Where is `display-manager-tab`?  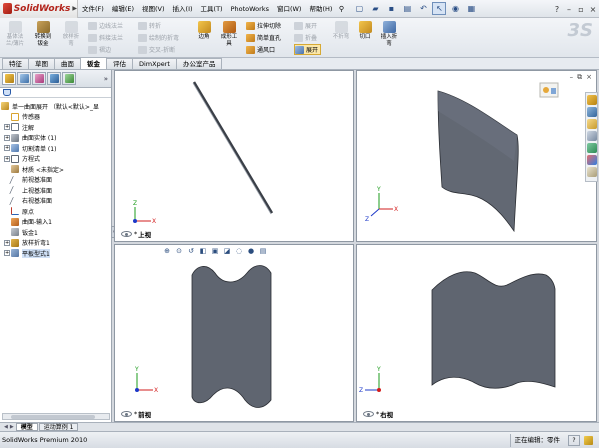
display-manager-tab is located at coordinates (69, 78).